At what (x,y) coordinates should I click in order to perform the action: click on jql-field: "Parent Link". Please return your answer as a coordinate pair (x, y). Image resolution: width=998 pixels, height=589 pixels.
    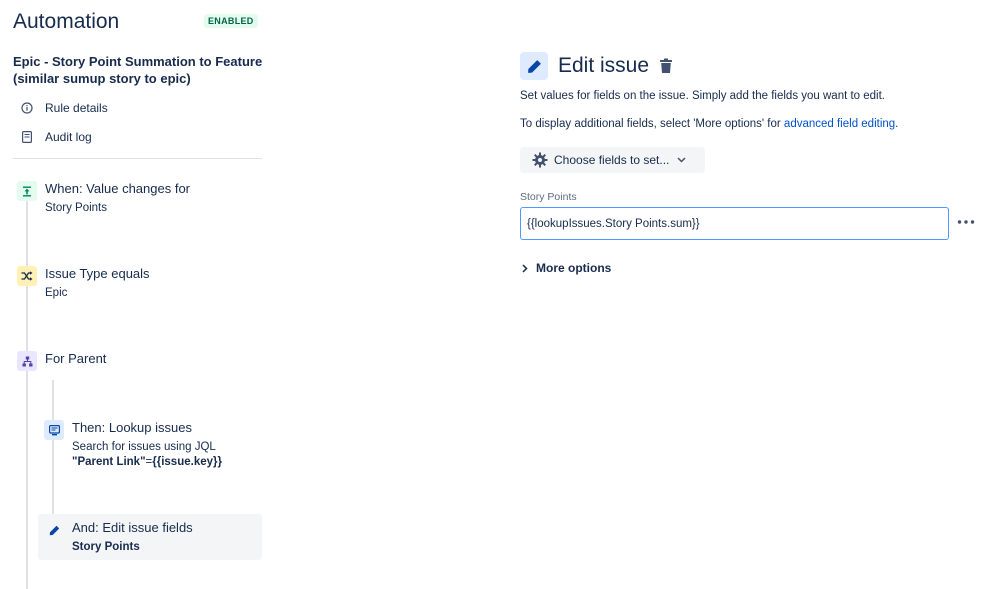
    Looking at the image, I should click on (109, 462).